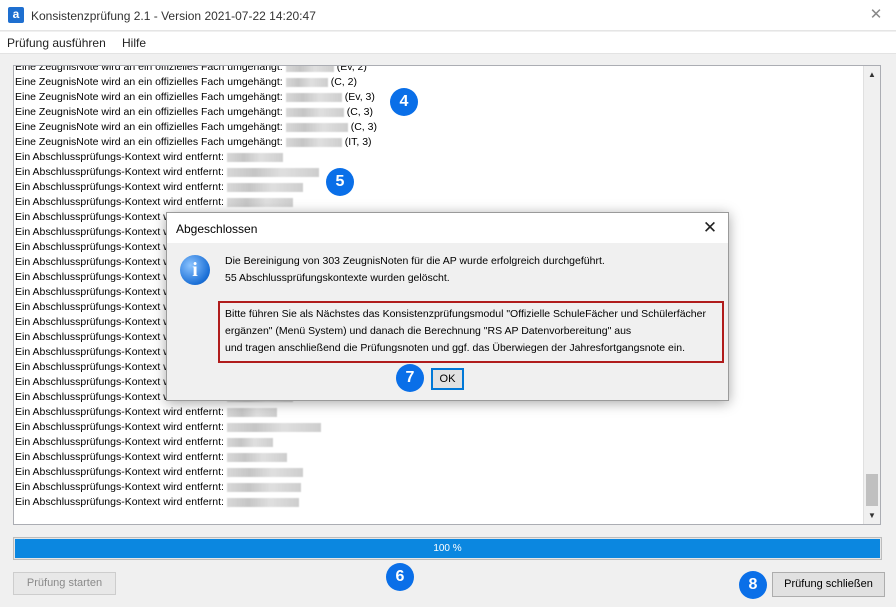 This screenshot has width=896, height=607. Describe the element at coordinates (753, 585) in the screenshot. I see `annotation-badge-8: 8` at that location.